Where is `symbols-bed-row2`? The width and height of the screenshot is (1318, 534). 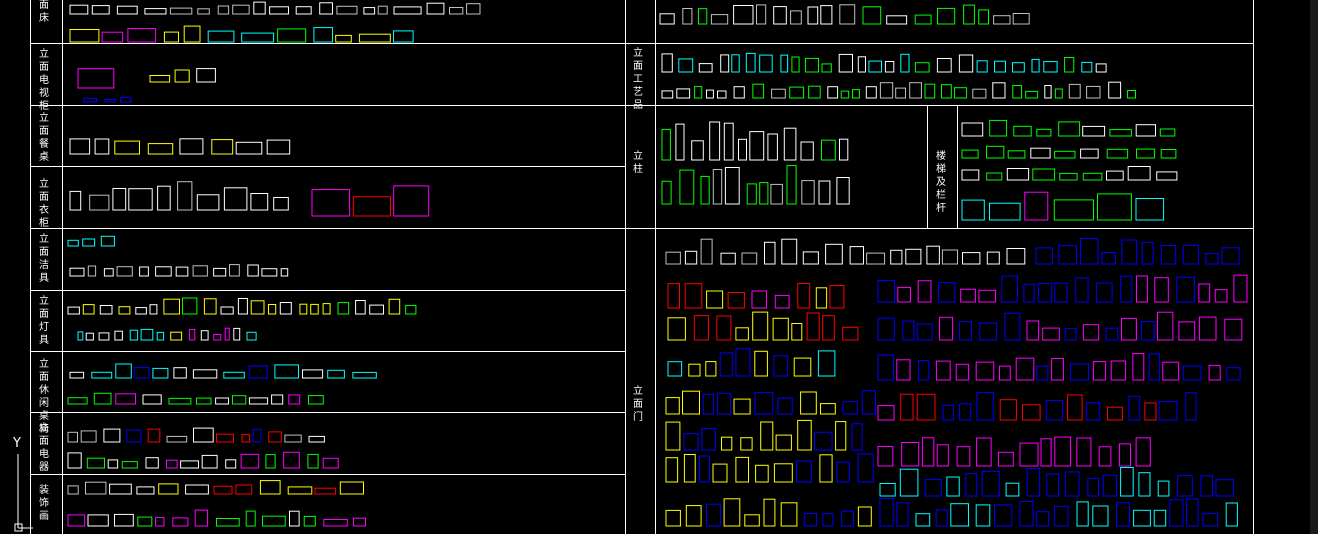 symbols-bed-row2 is located at coordinates (241, 34).